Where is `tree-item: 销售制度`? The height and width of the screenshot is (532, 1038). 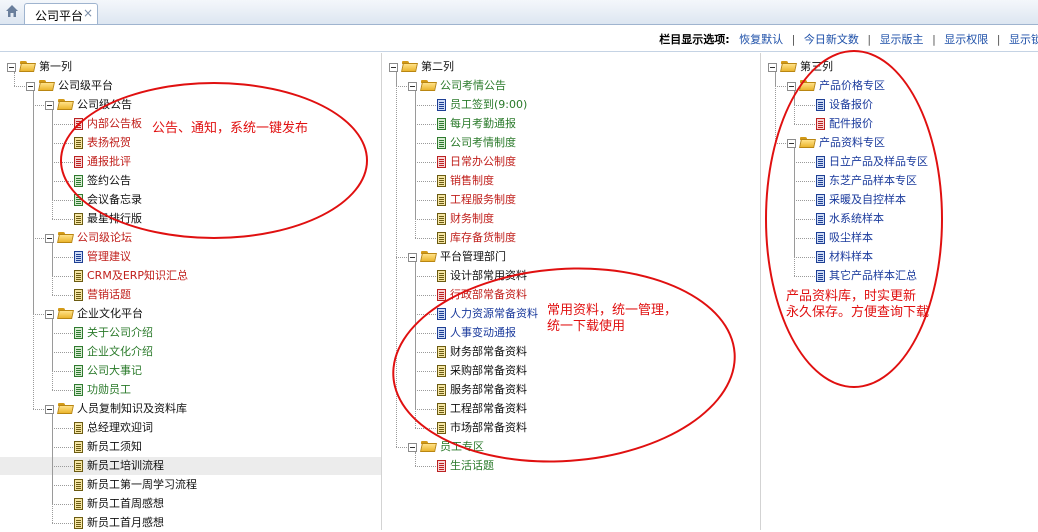 tree-item: 销售制度 is located at coordinates (571, 181).